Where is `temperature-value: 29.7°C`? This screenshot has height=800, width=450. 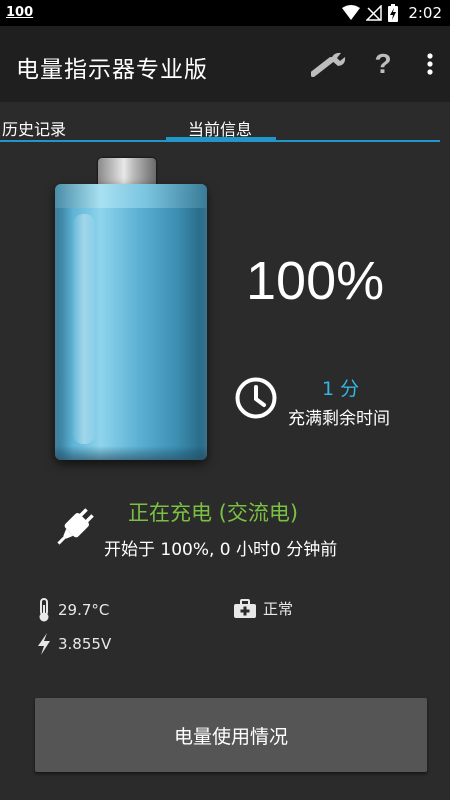
temperature-value: 29.7°C is located at coordinates (84, 610).